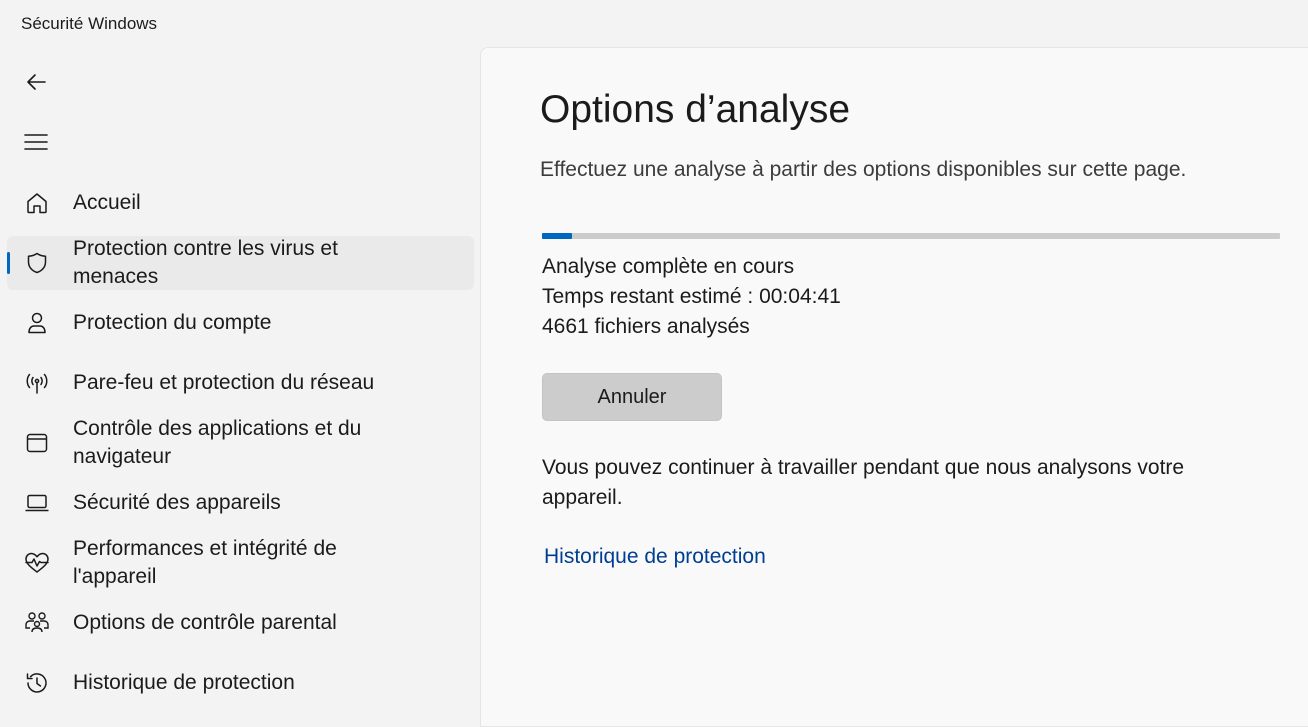 The height and width of the screenshot is (727, 1308). Describe the element at coordinates (655, 557) in the screenshot. I see `protection-history-link: Historique de protection` at that location.